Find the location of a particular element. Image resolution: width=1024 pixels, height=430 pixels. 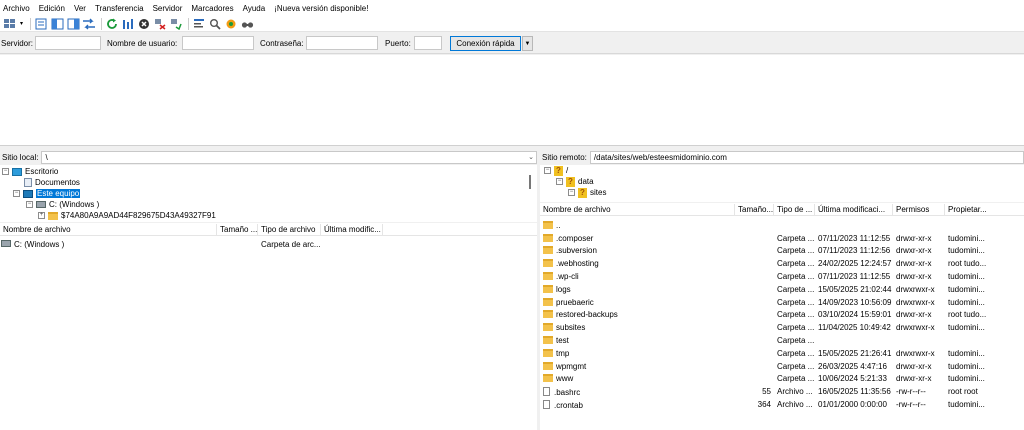

toggle-log-icon is located at coordinates (41, 23).